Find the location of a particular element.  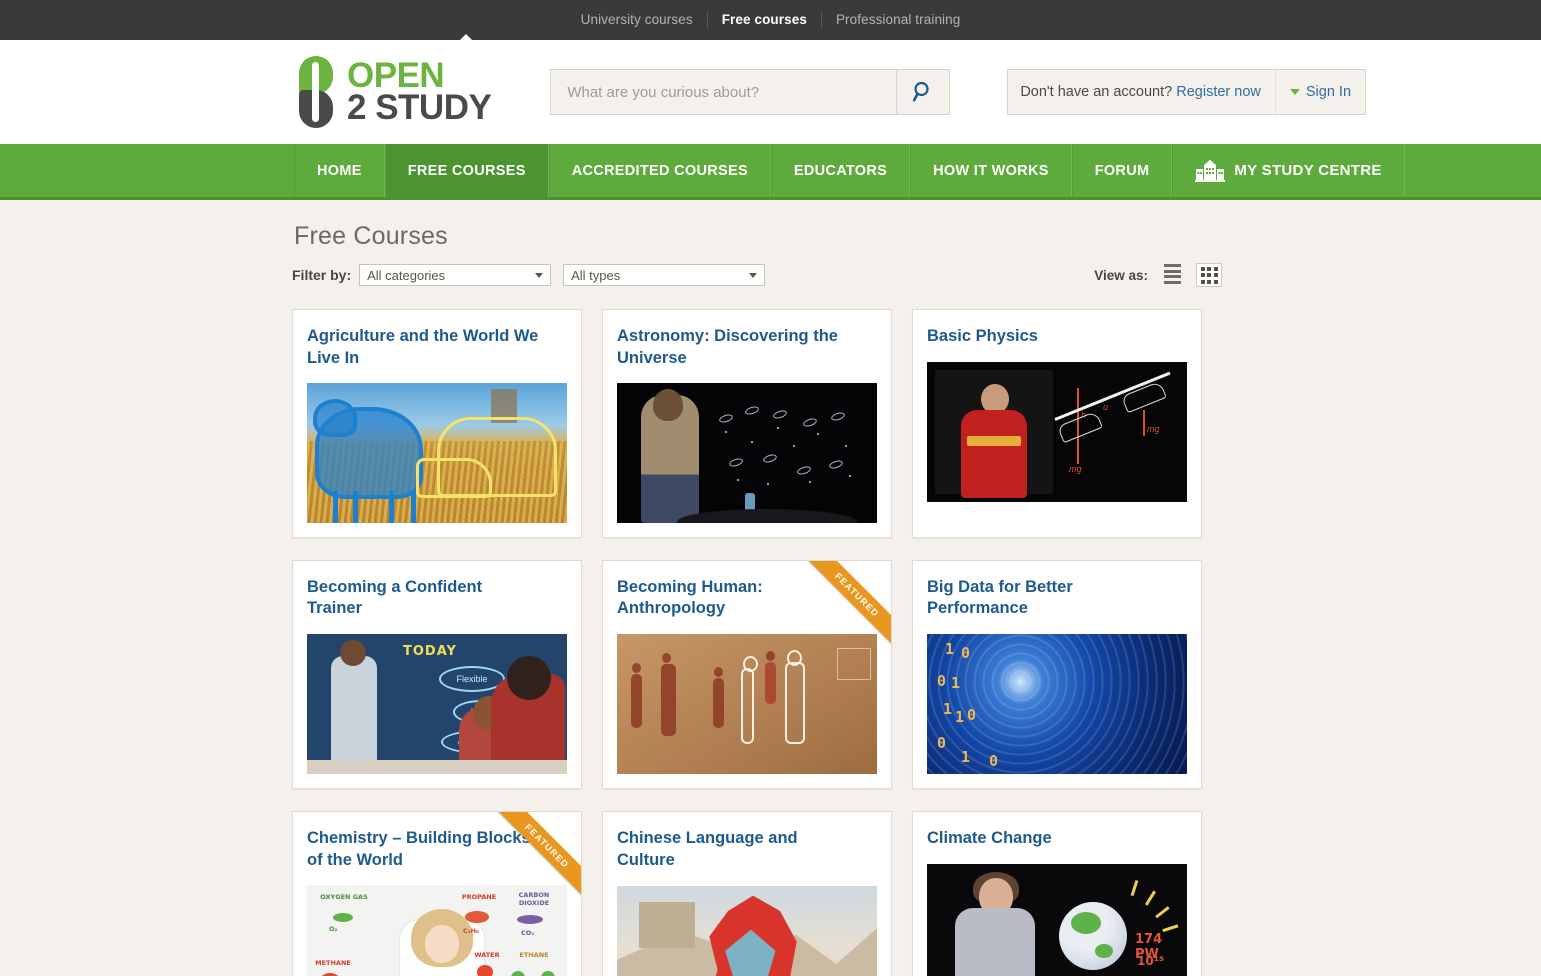

molecule-label-water: WATER is located at coordinates (487, 954).